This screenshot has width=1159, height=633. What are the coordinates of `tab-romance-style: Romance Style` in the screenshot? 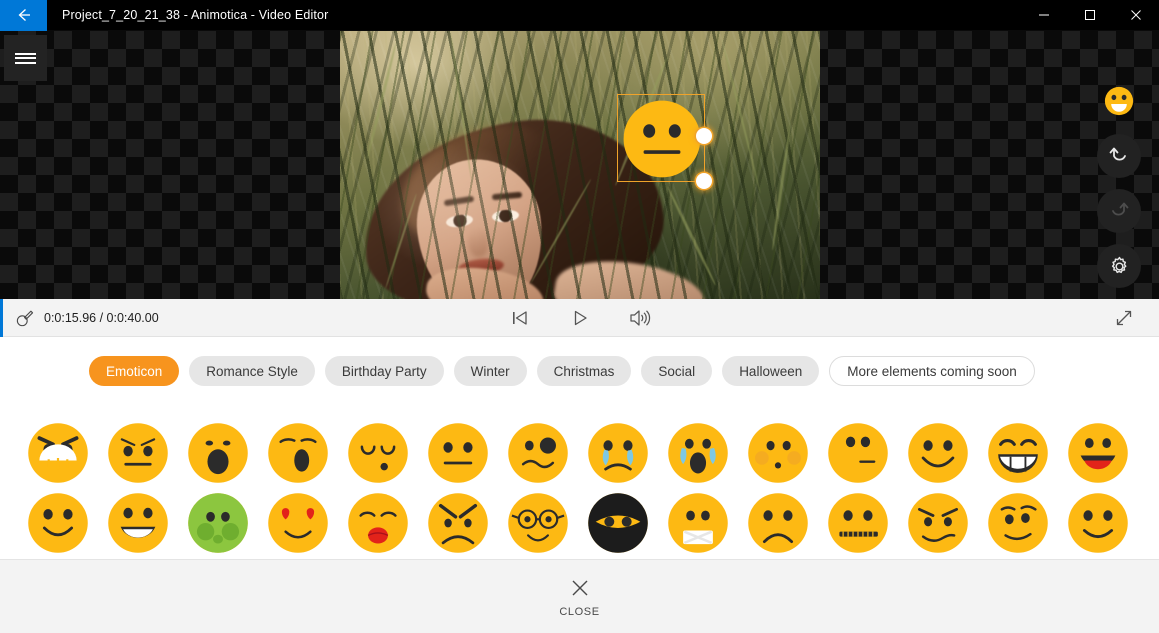 It's located at (252, 371).